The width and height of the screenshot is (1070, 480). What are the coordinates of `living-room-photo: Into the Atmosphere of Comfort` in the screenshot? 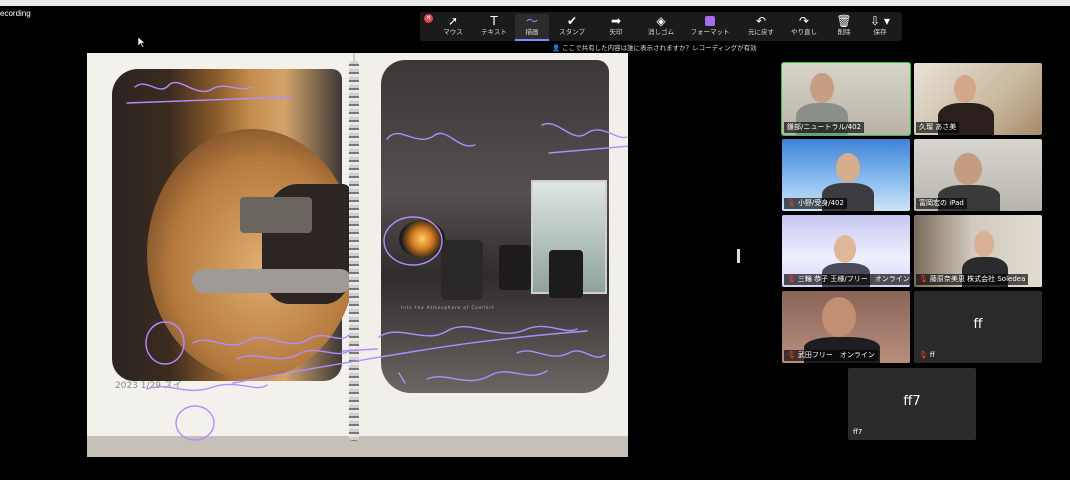 It's located at (495, 226).